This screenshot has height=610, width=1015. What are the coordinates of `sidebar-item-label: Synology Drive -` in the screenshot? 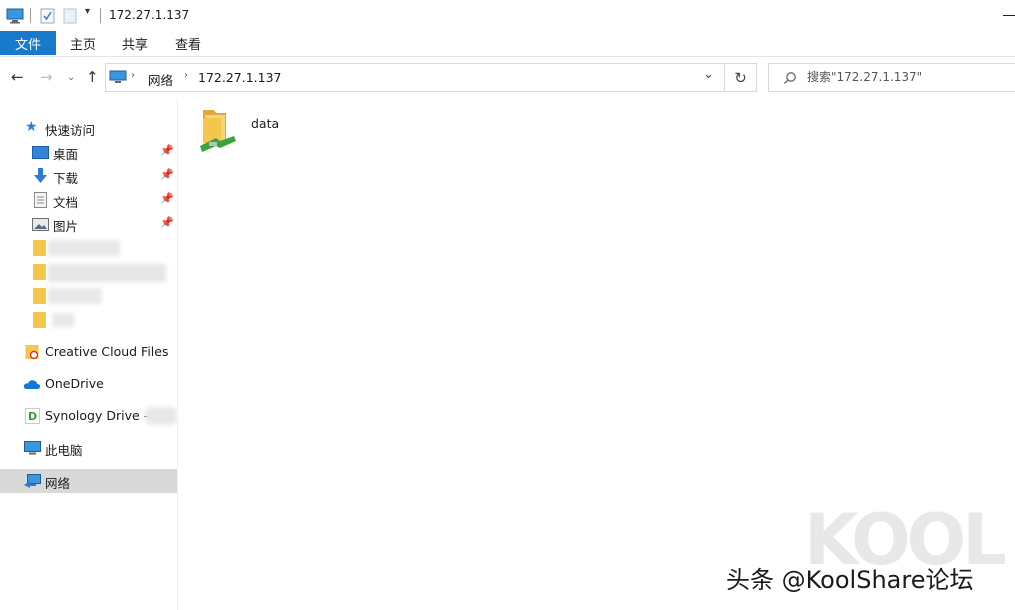 It's located at (97, 415).